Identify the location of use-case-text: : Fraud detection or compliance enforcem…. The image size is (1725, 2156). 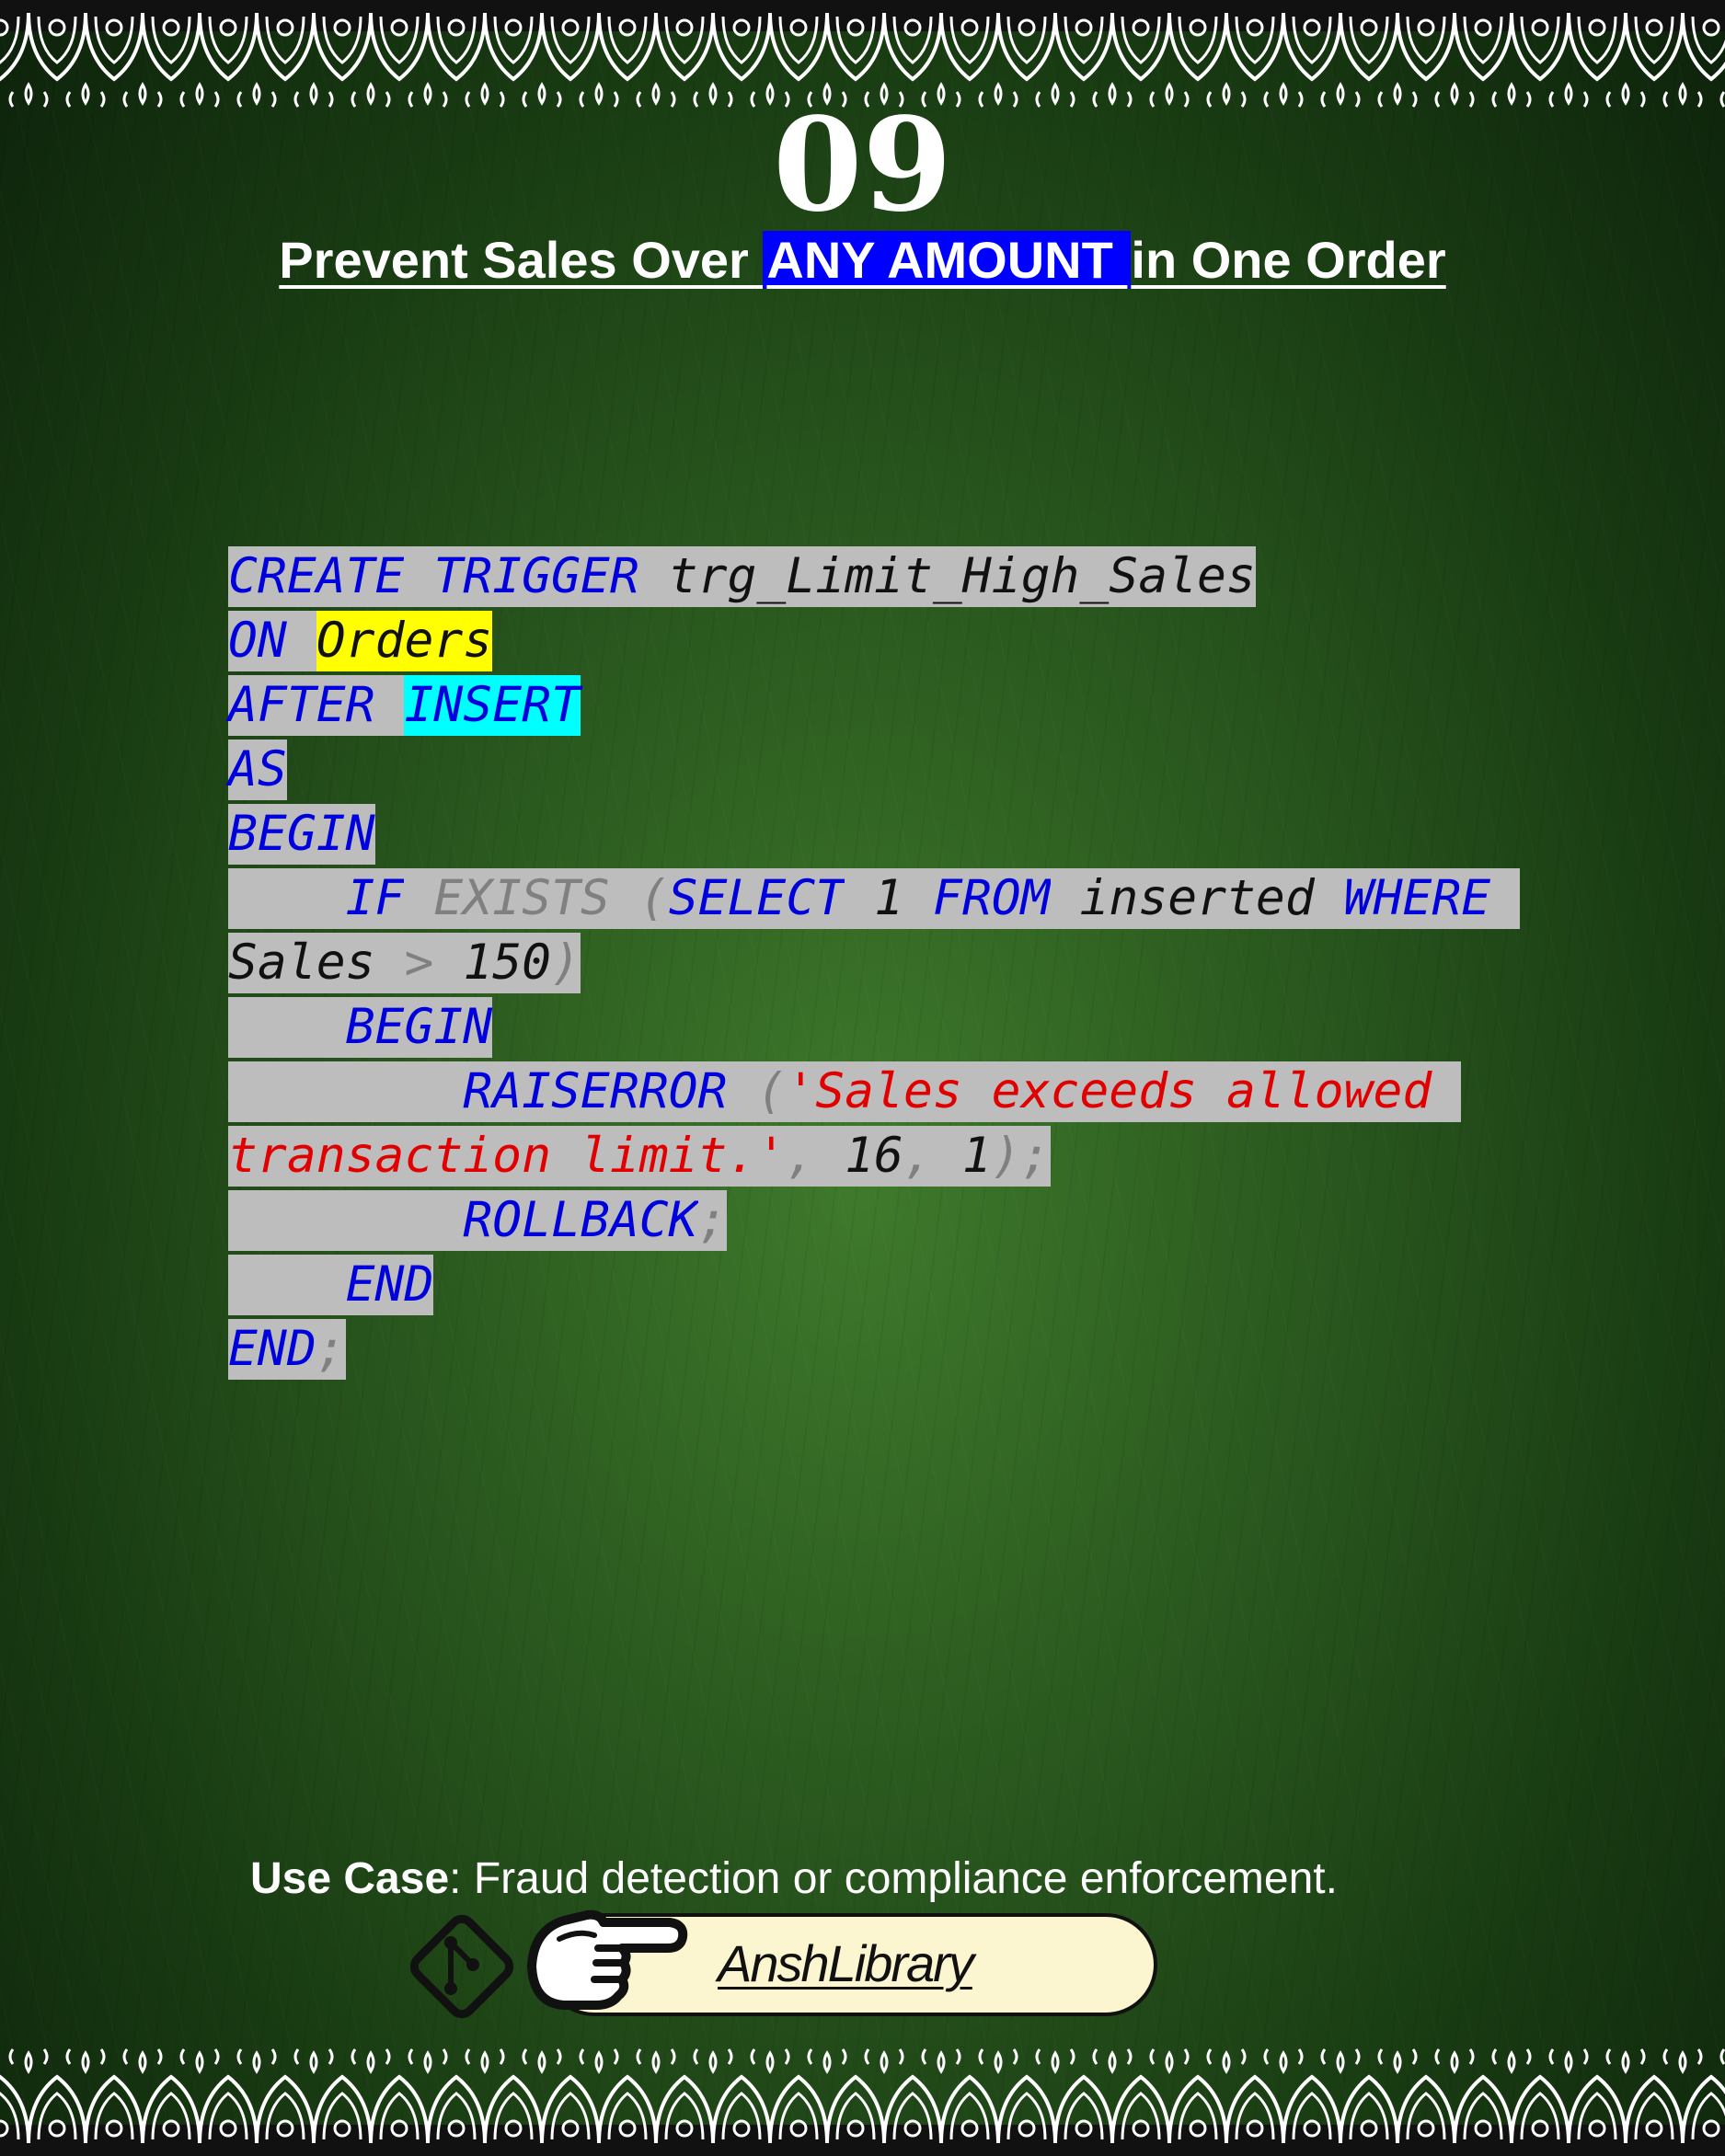
(893, 1879).